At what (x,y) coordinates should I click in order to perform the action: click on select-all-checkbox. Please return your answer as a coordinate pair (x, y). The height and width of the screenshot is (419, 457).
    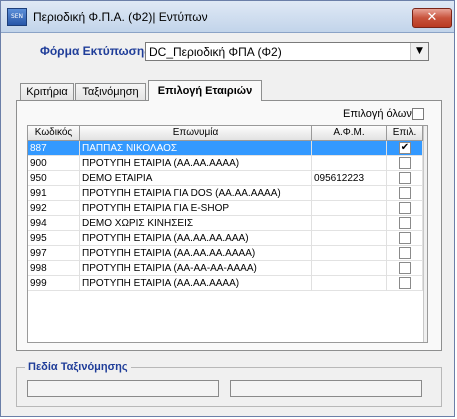
    Looking at the image, I should click on (418, 114).